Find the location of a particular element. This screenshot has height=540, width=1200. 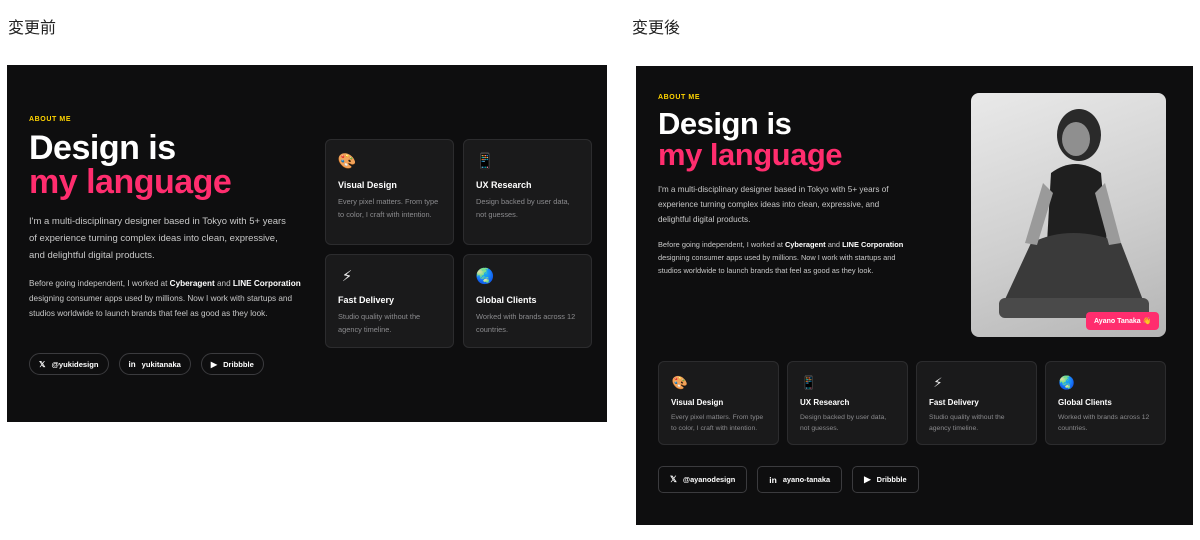

social-link-label: yukitanaka is located at coordinates (161, 364).